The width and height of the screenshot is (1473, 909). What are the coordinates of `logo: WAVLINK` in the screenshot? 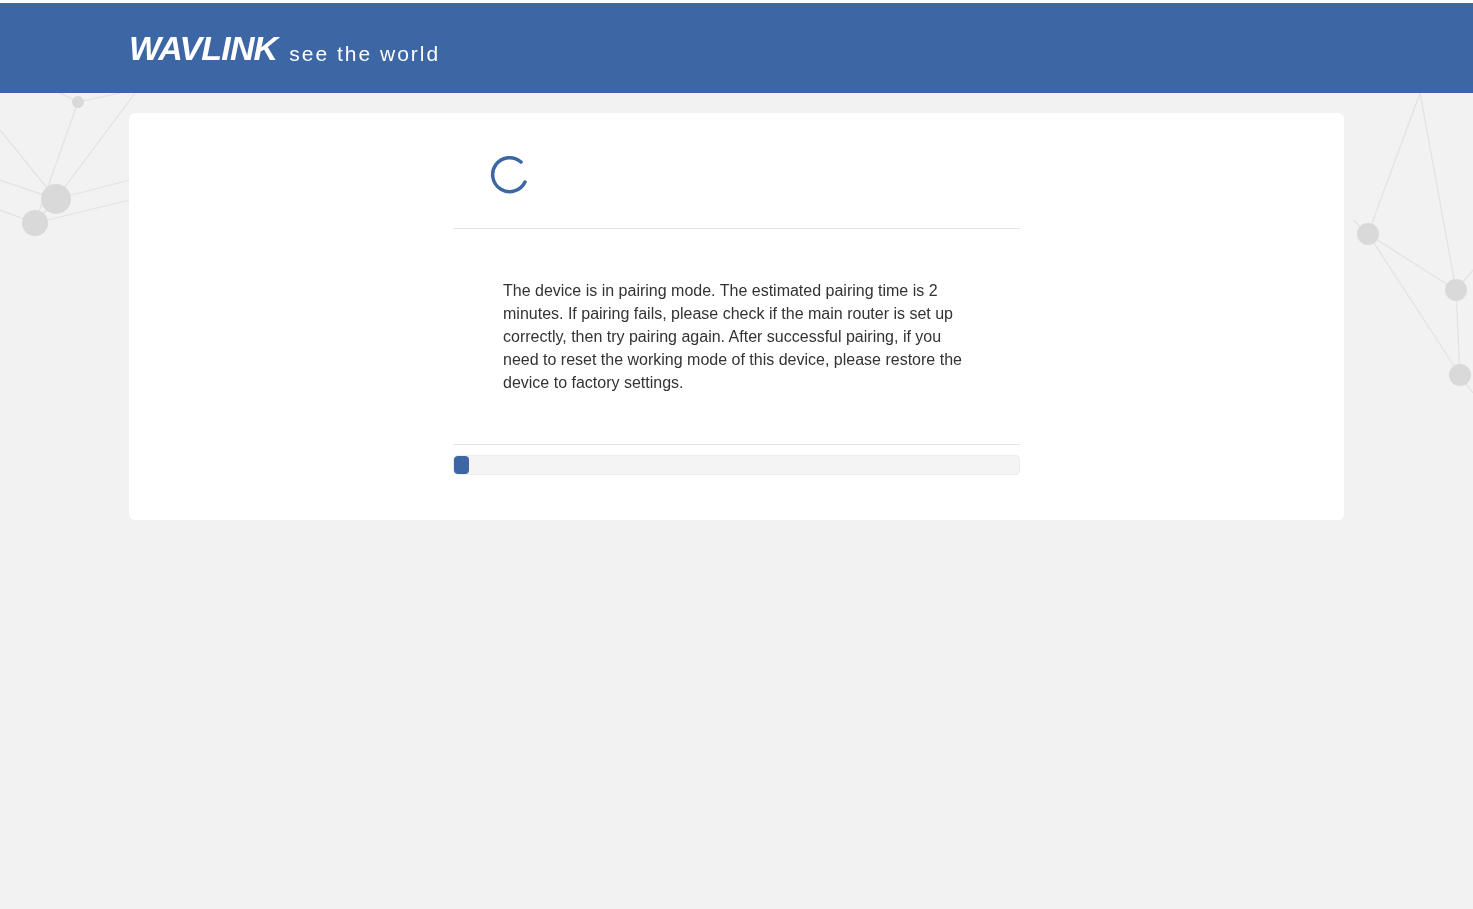 It's located at (203, 48).